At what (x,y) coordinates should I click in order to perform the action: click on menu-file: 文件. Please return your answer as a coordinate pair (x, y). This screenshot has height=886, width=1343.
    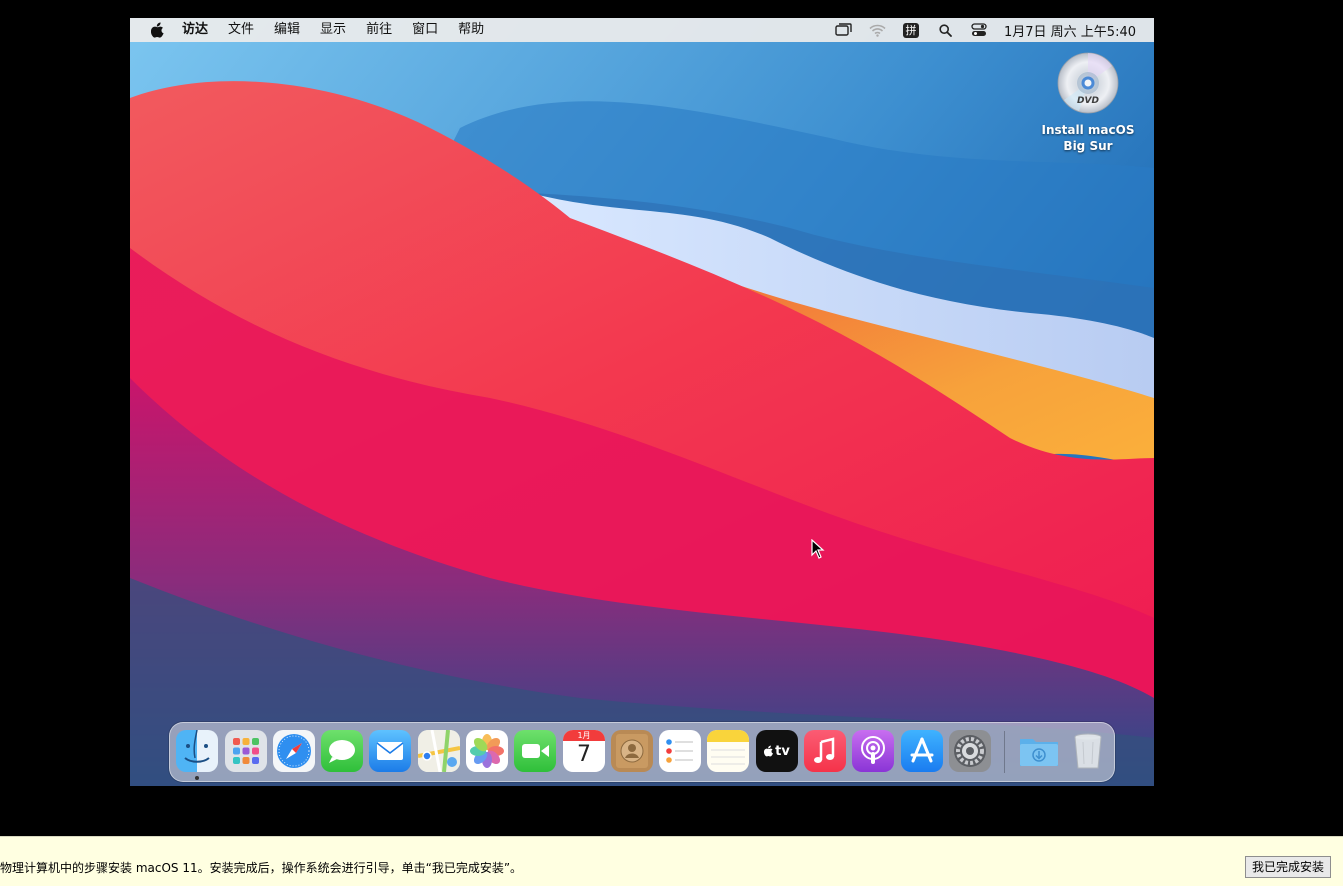
    Looking at the image, I should click on (241, 30).